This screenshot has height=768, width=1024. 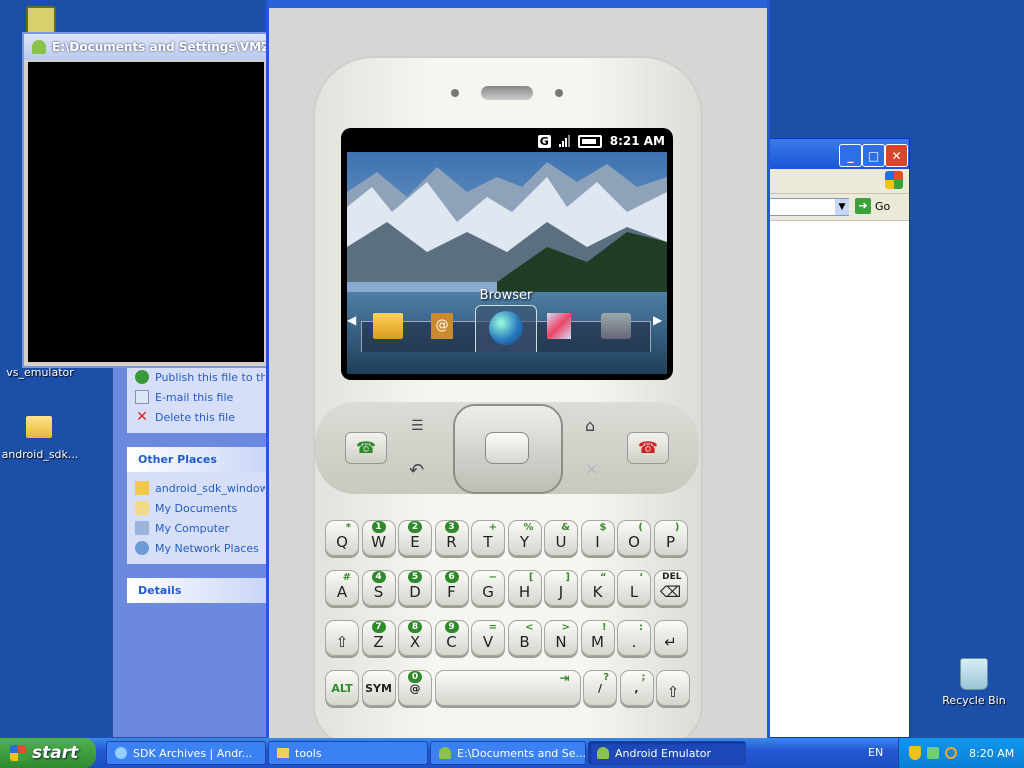 I want to click on dock-left-arrow-icon: ◀, so click(x=351, y=320).